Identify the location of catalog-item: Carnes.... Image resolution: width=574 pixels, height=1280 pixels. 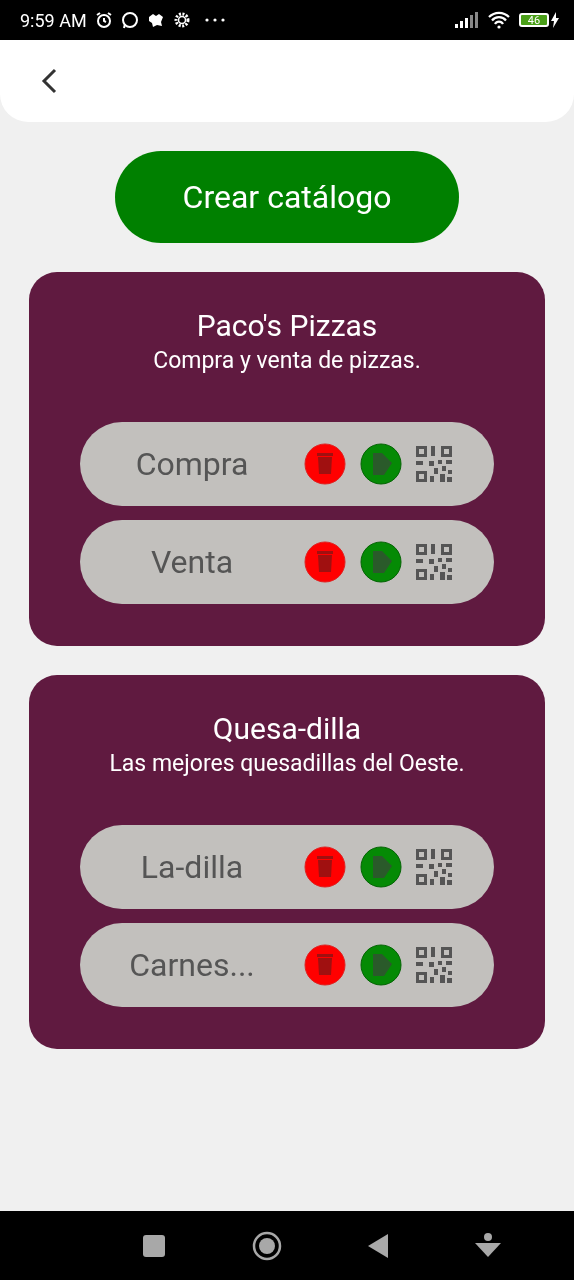
(287, 965).